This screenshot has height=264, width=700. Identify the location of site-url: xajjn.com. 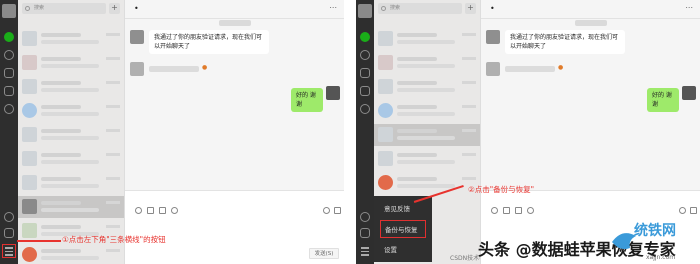
(661, 257).